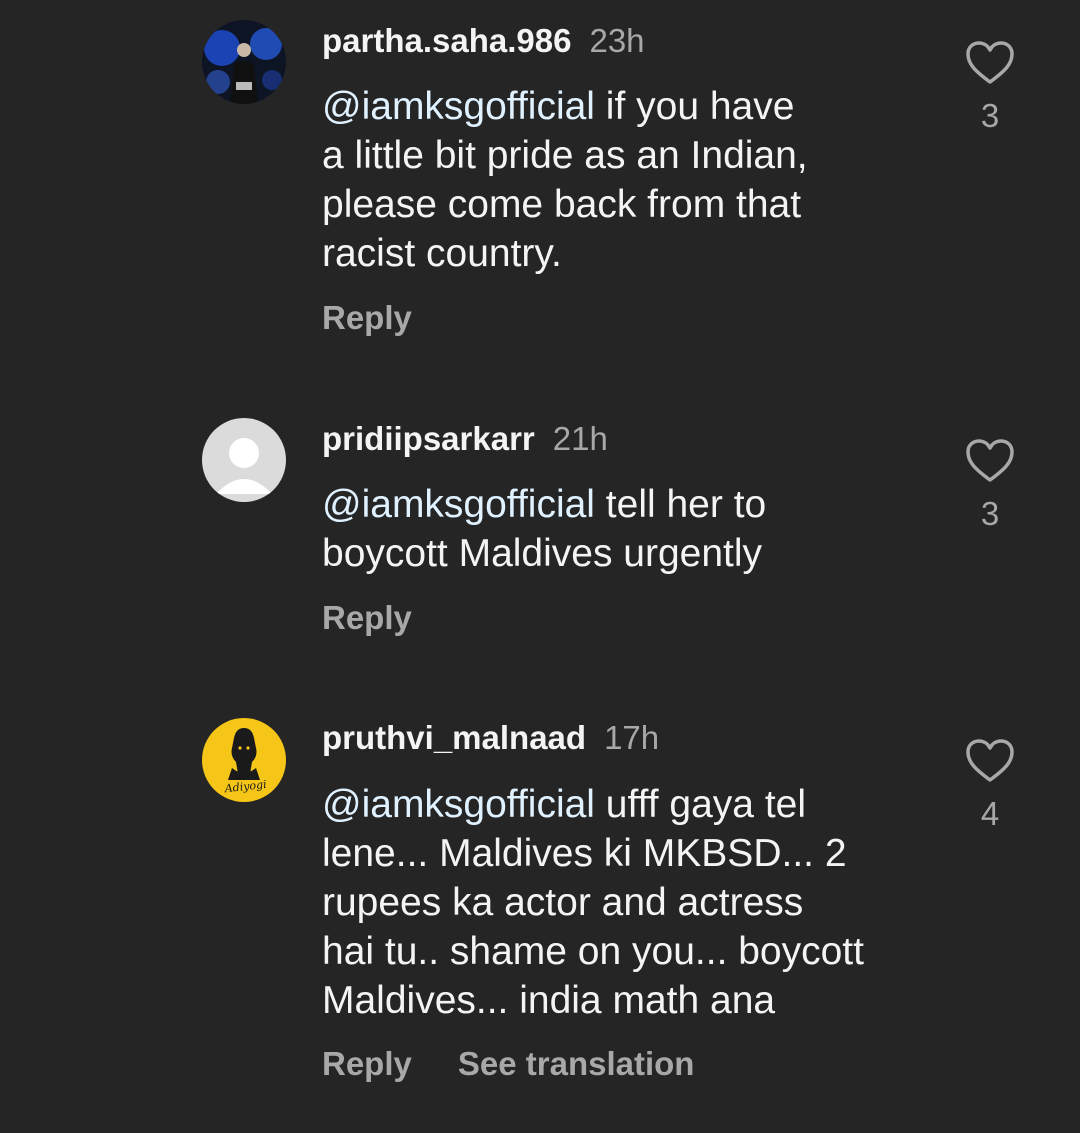  What do you see at coordinates (700, 804) in the screenshot?
I see `comment-text-line: ufff gaya tel` at bounding box center [700, 804].